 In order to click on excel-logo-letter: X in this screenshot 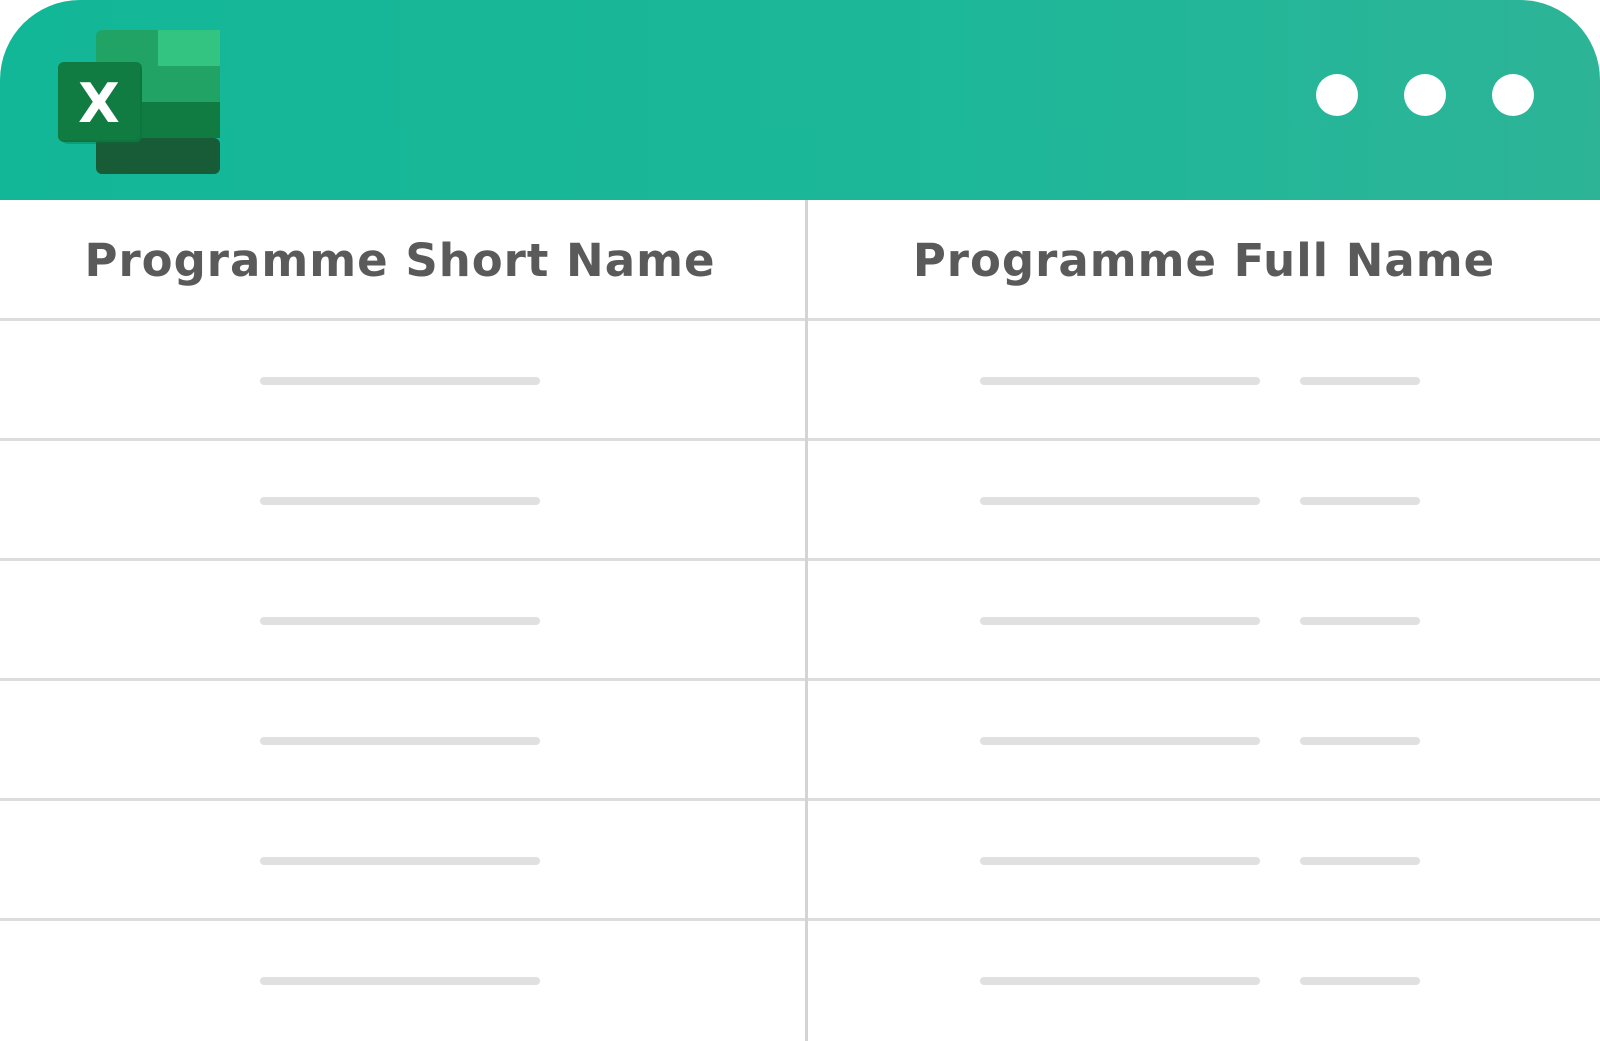, I will do `click(99, 103)`.